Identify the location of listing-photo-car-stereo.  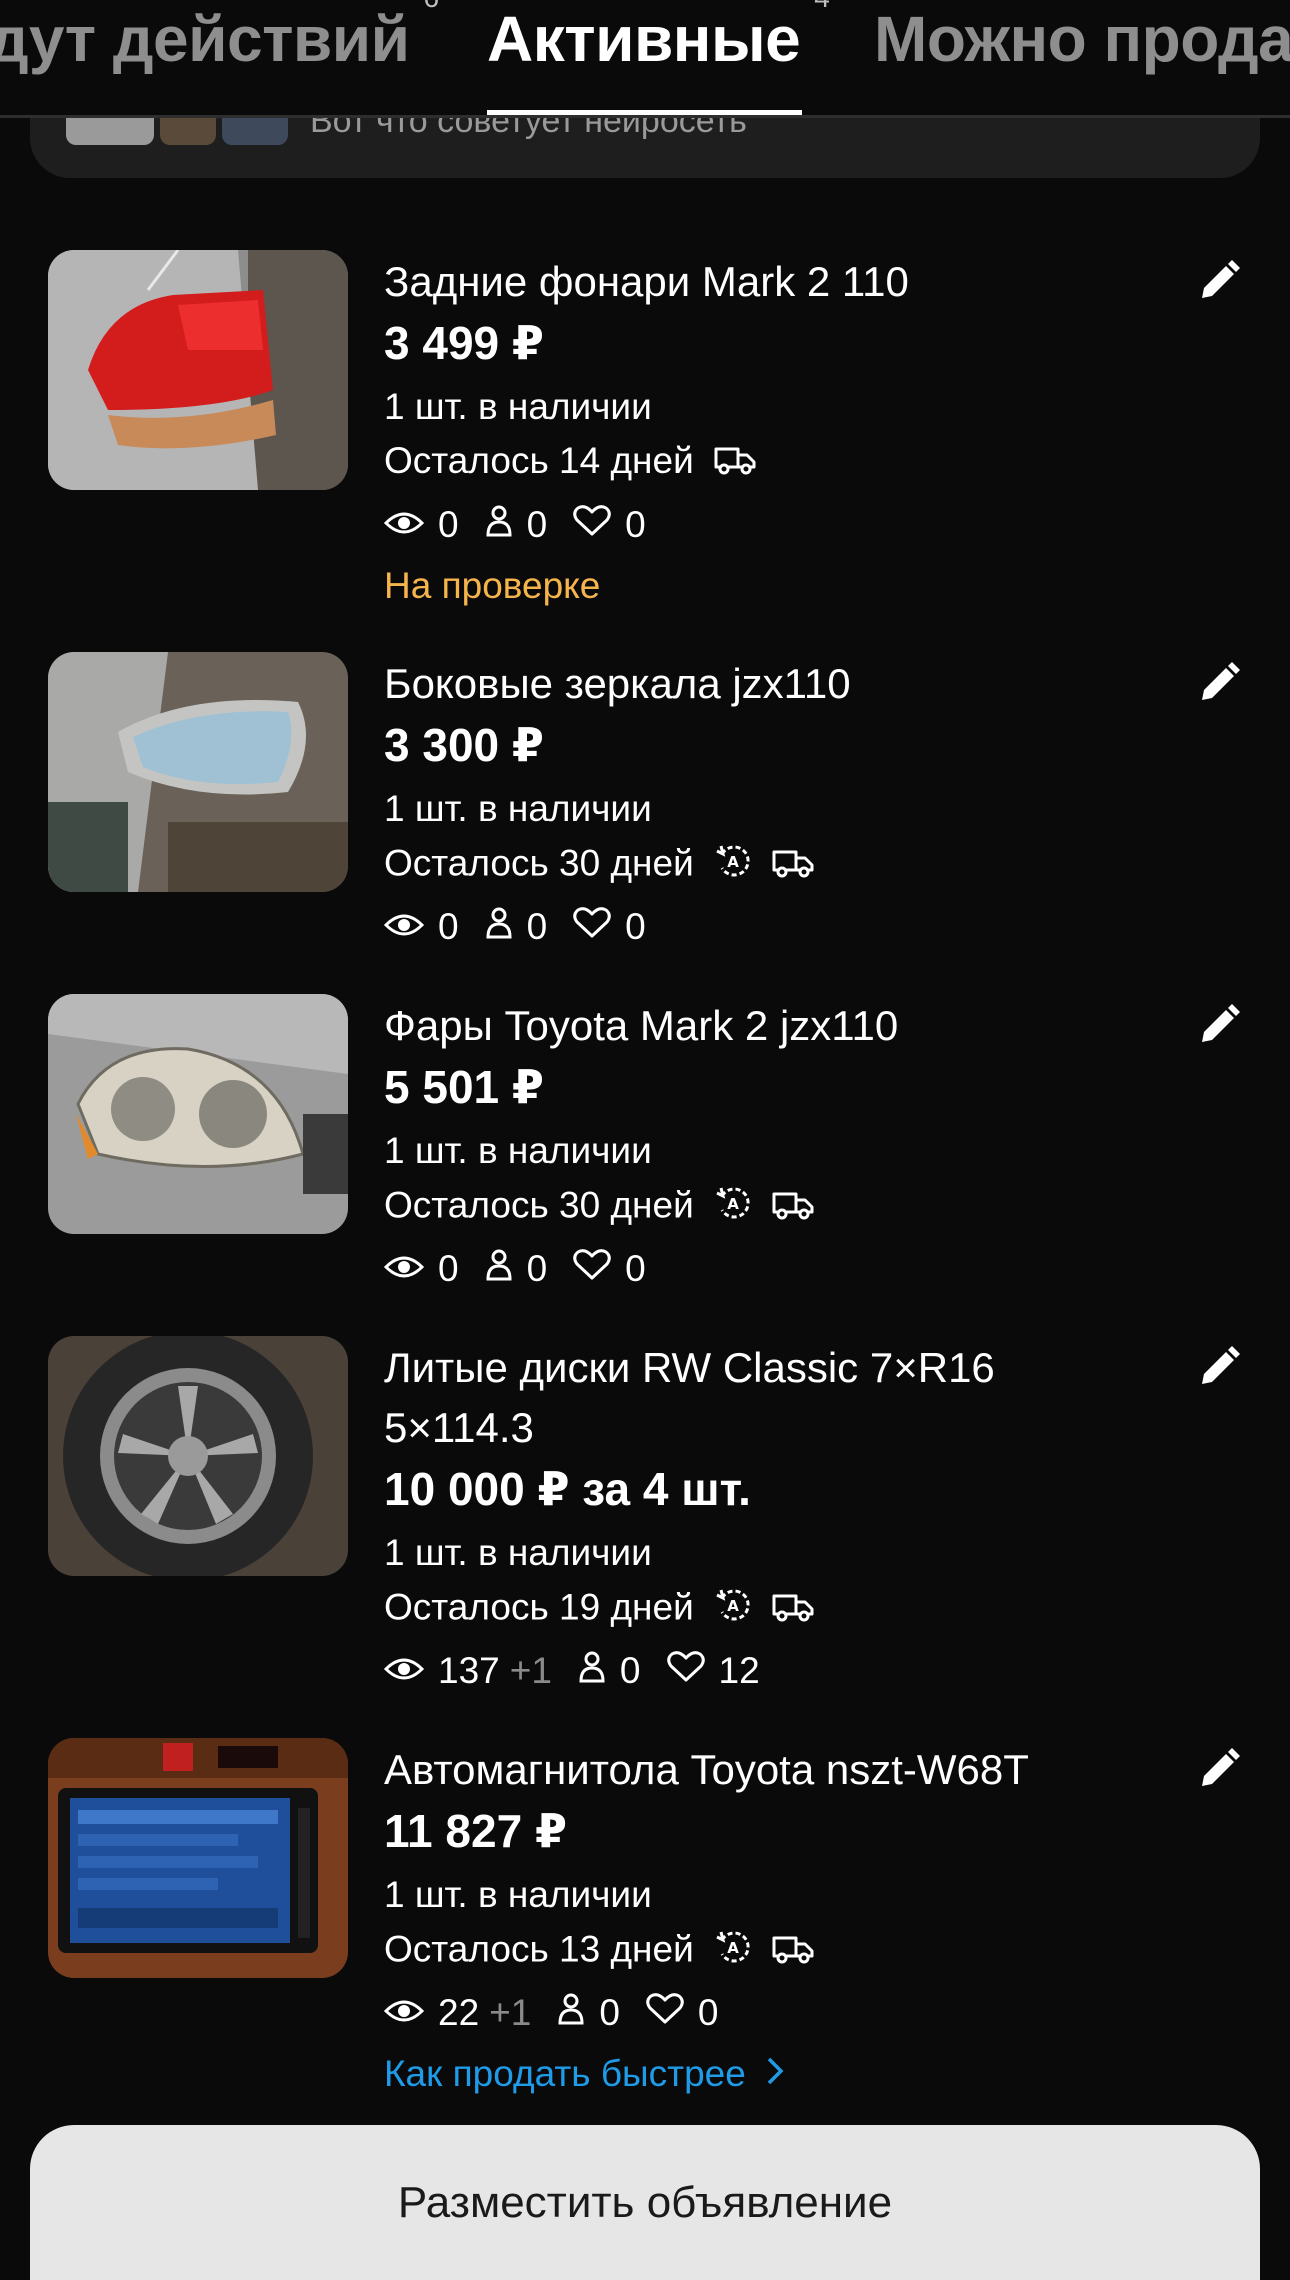
(198, 1858).